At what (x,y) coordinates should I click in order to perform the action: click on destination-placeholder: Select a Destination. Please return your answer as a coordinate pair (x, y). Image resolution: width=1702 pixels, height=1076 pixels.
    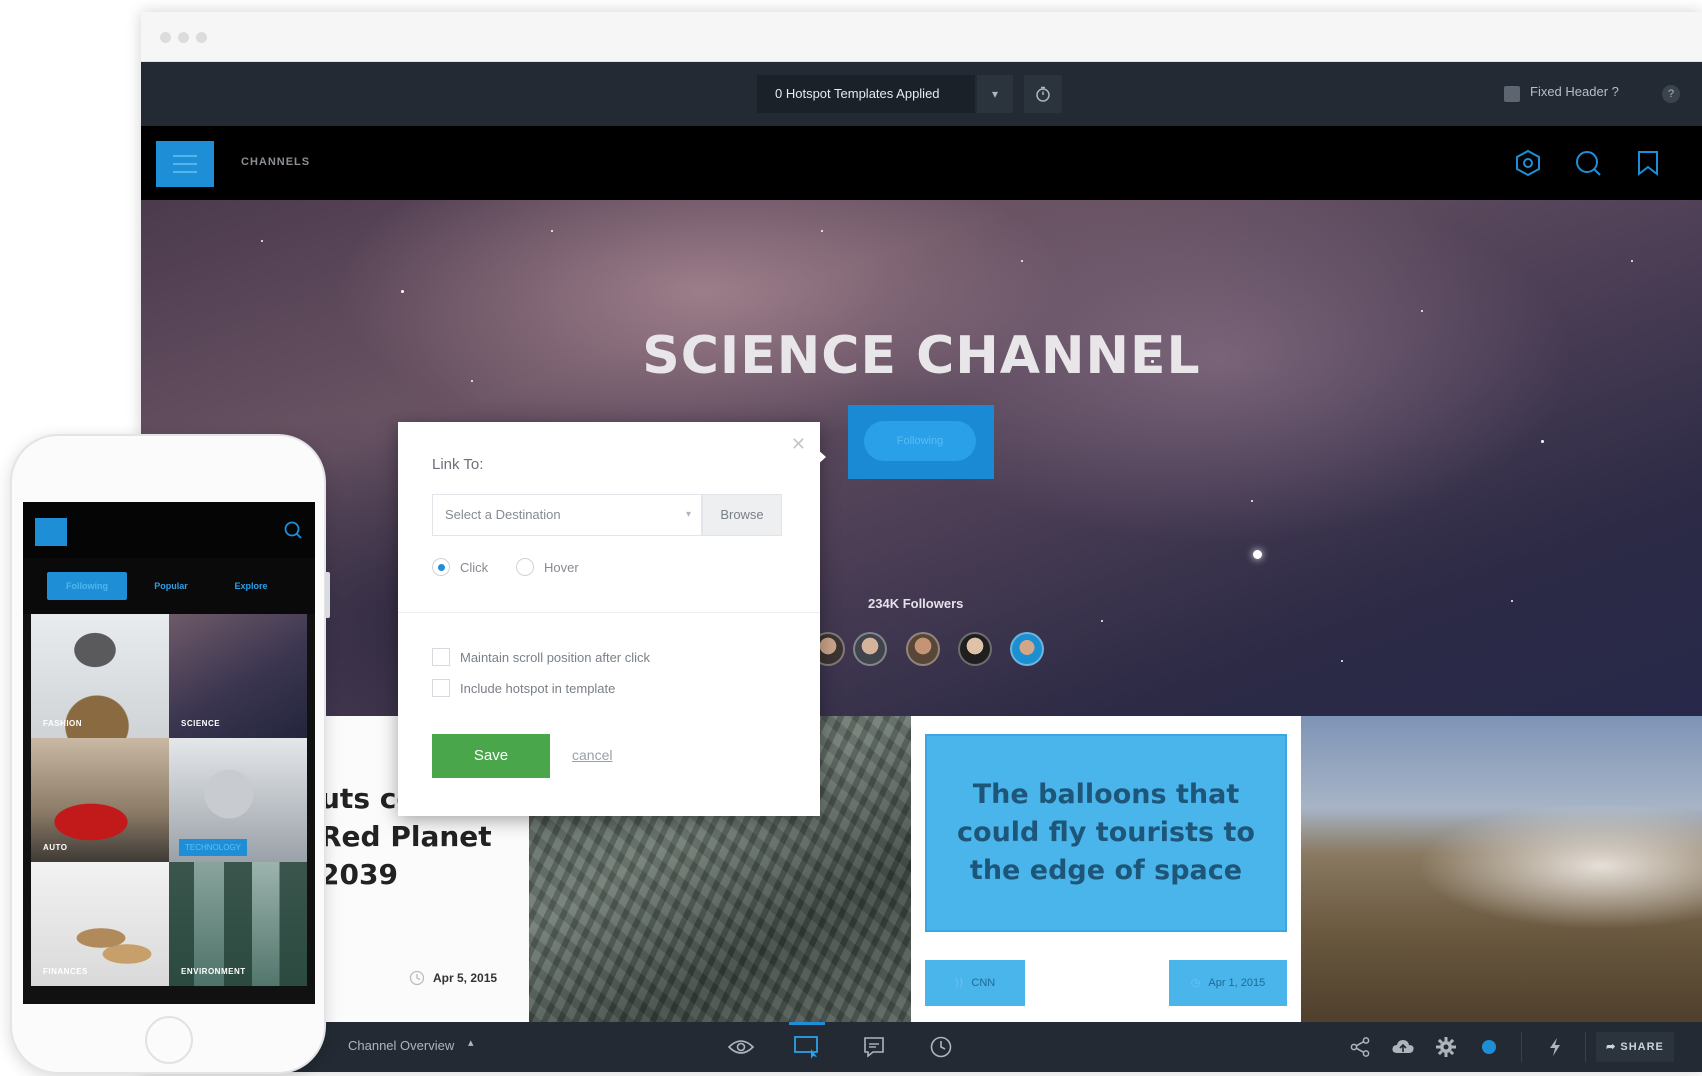
    Looking at the image, I should click on (503, 514).